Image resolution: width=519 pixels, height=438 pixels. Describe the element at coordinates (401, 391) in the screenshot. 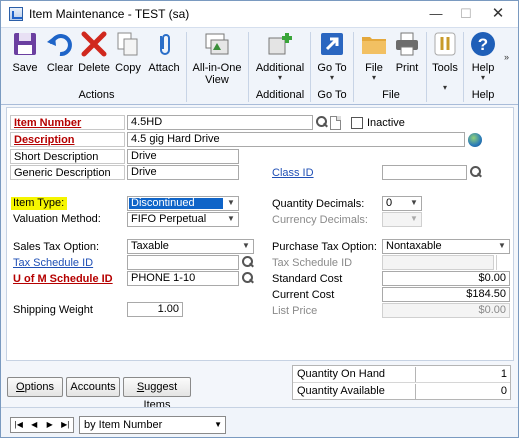

I see `quantity-available-row: Quantity Available 0` at that location.